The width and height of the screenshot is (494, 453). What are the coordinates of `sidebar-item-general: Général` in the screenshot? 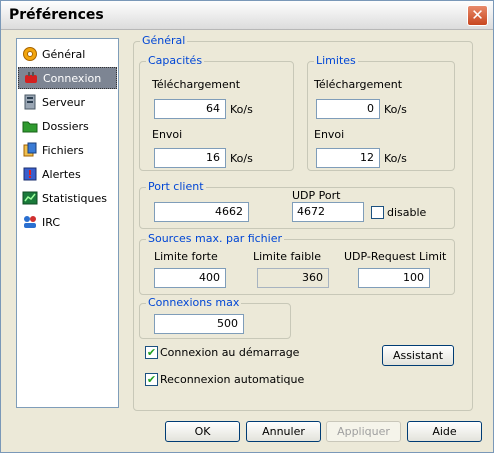 It's located at (67, 54).